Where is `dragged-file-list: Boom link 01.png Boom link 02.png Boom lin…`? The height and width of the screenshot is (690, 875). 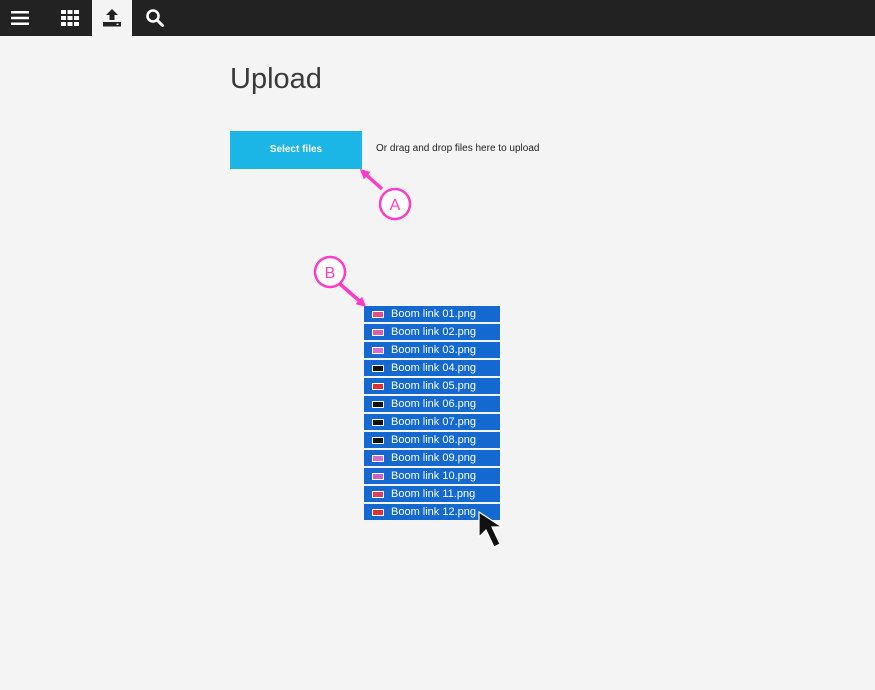
dragged-file-list: Boom link 01.png Boom link 02.png Boom lin… is located at coordinates (432, 414).